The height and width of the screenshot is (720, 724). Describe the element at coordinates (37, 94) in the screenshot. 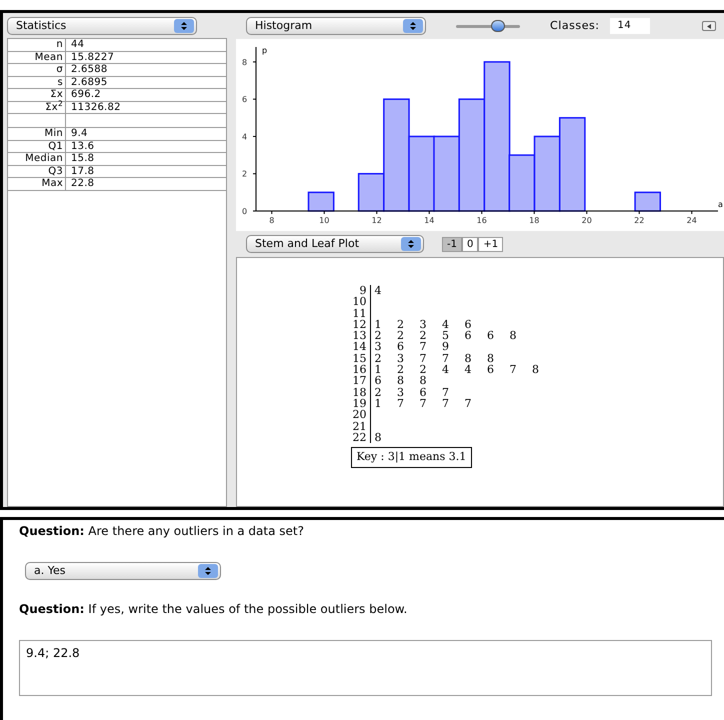

I see `stat-label: Σx` at that location.